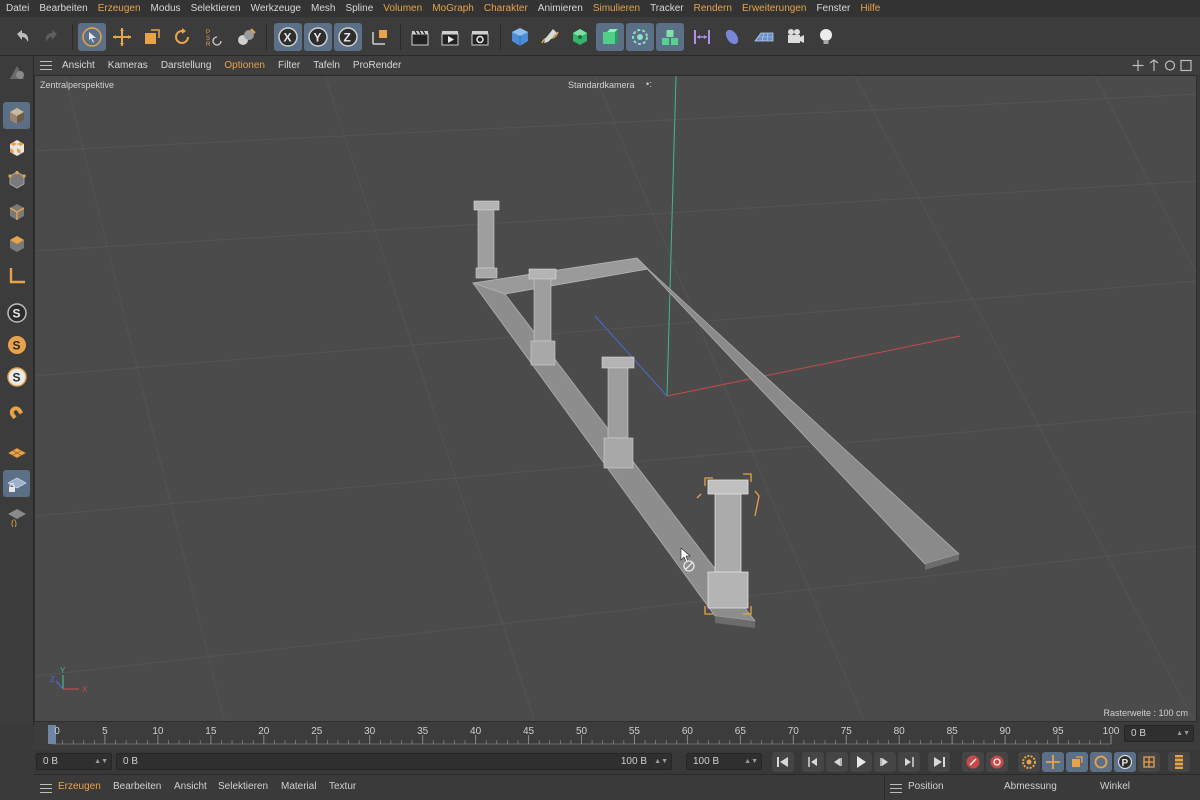 The image size is (1200, 800). What do you see at coordinates (1179, 762) in the screenshot?
I see `timeline-window-button` at bounding box center [1179, 762].